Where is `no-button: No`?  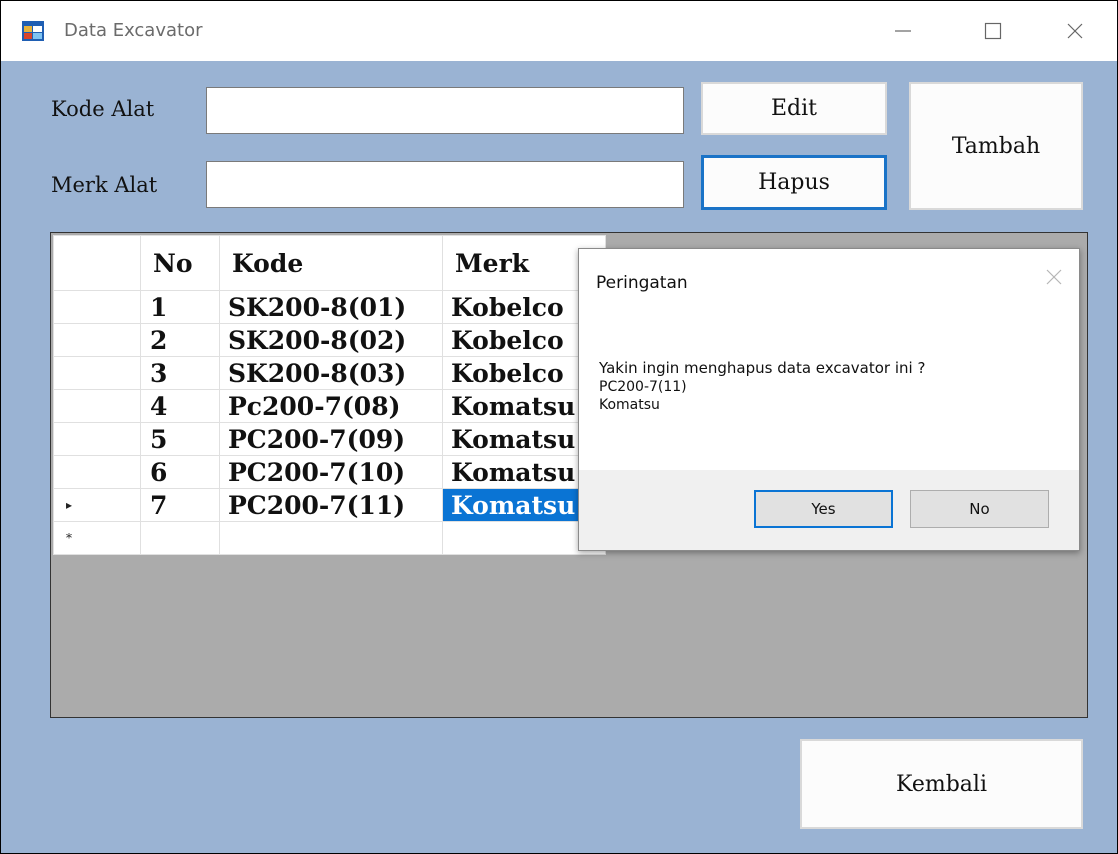
no-button: No is located at coordinates (979, 509).